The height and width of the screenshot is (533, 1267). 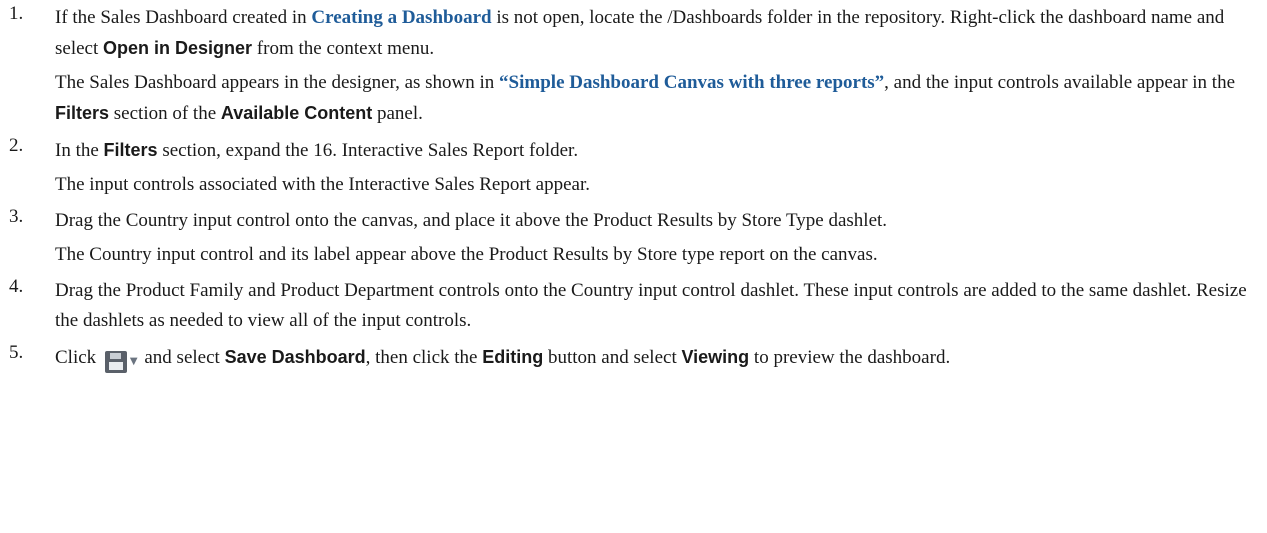 I want to click on viewing-term: Viewing, so click(x=715, y=357).